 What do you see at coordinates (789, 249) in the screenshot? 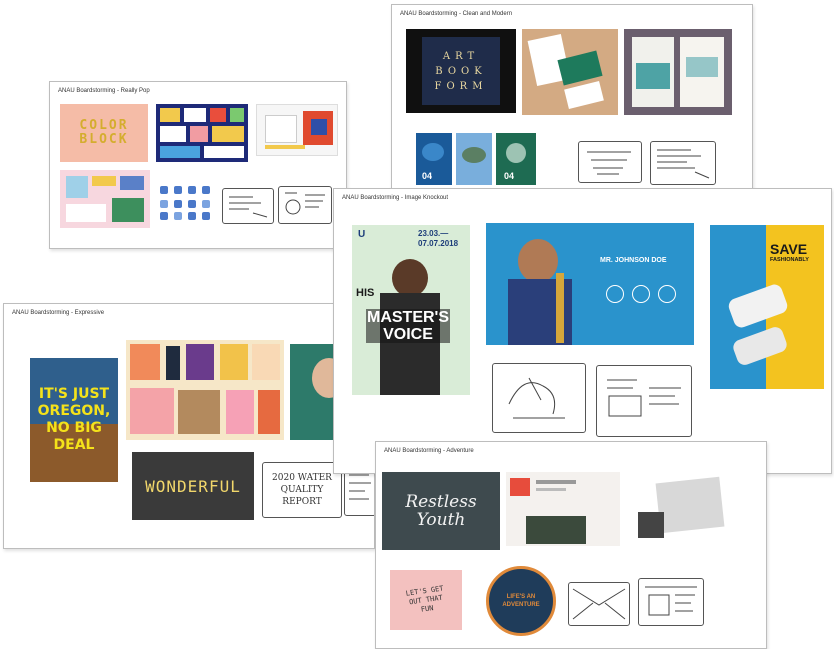
I see `save-text: SAVE` at bounding box center [789, 249].